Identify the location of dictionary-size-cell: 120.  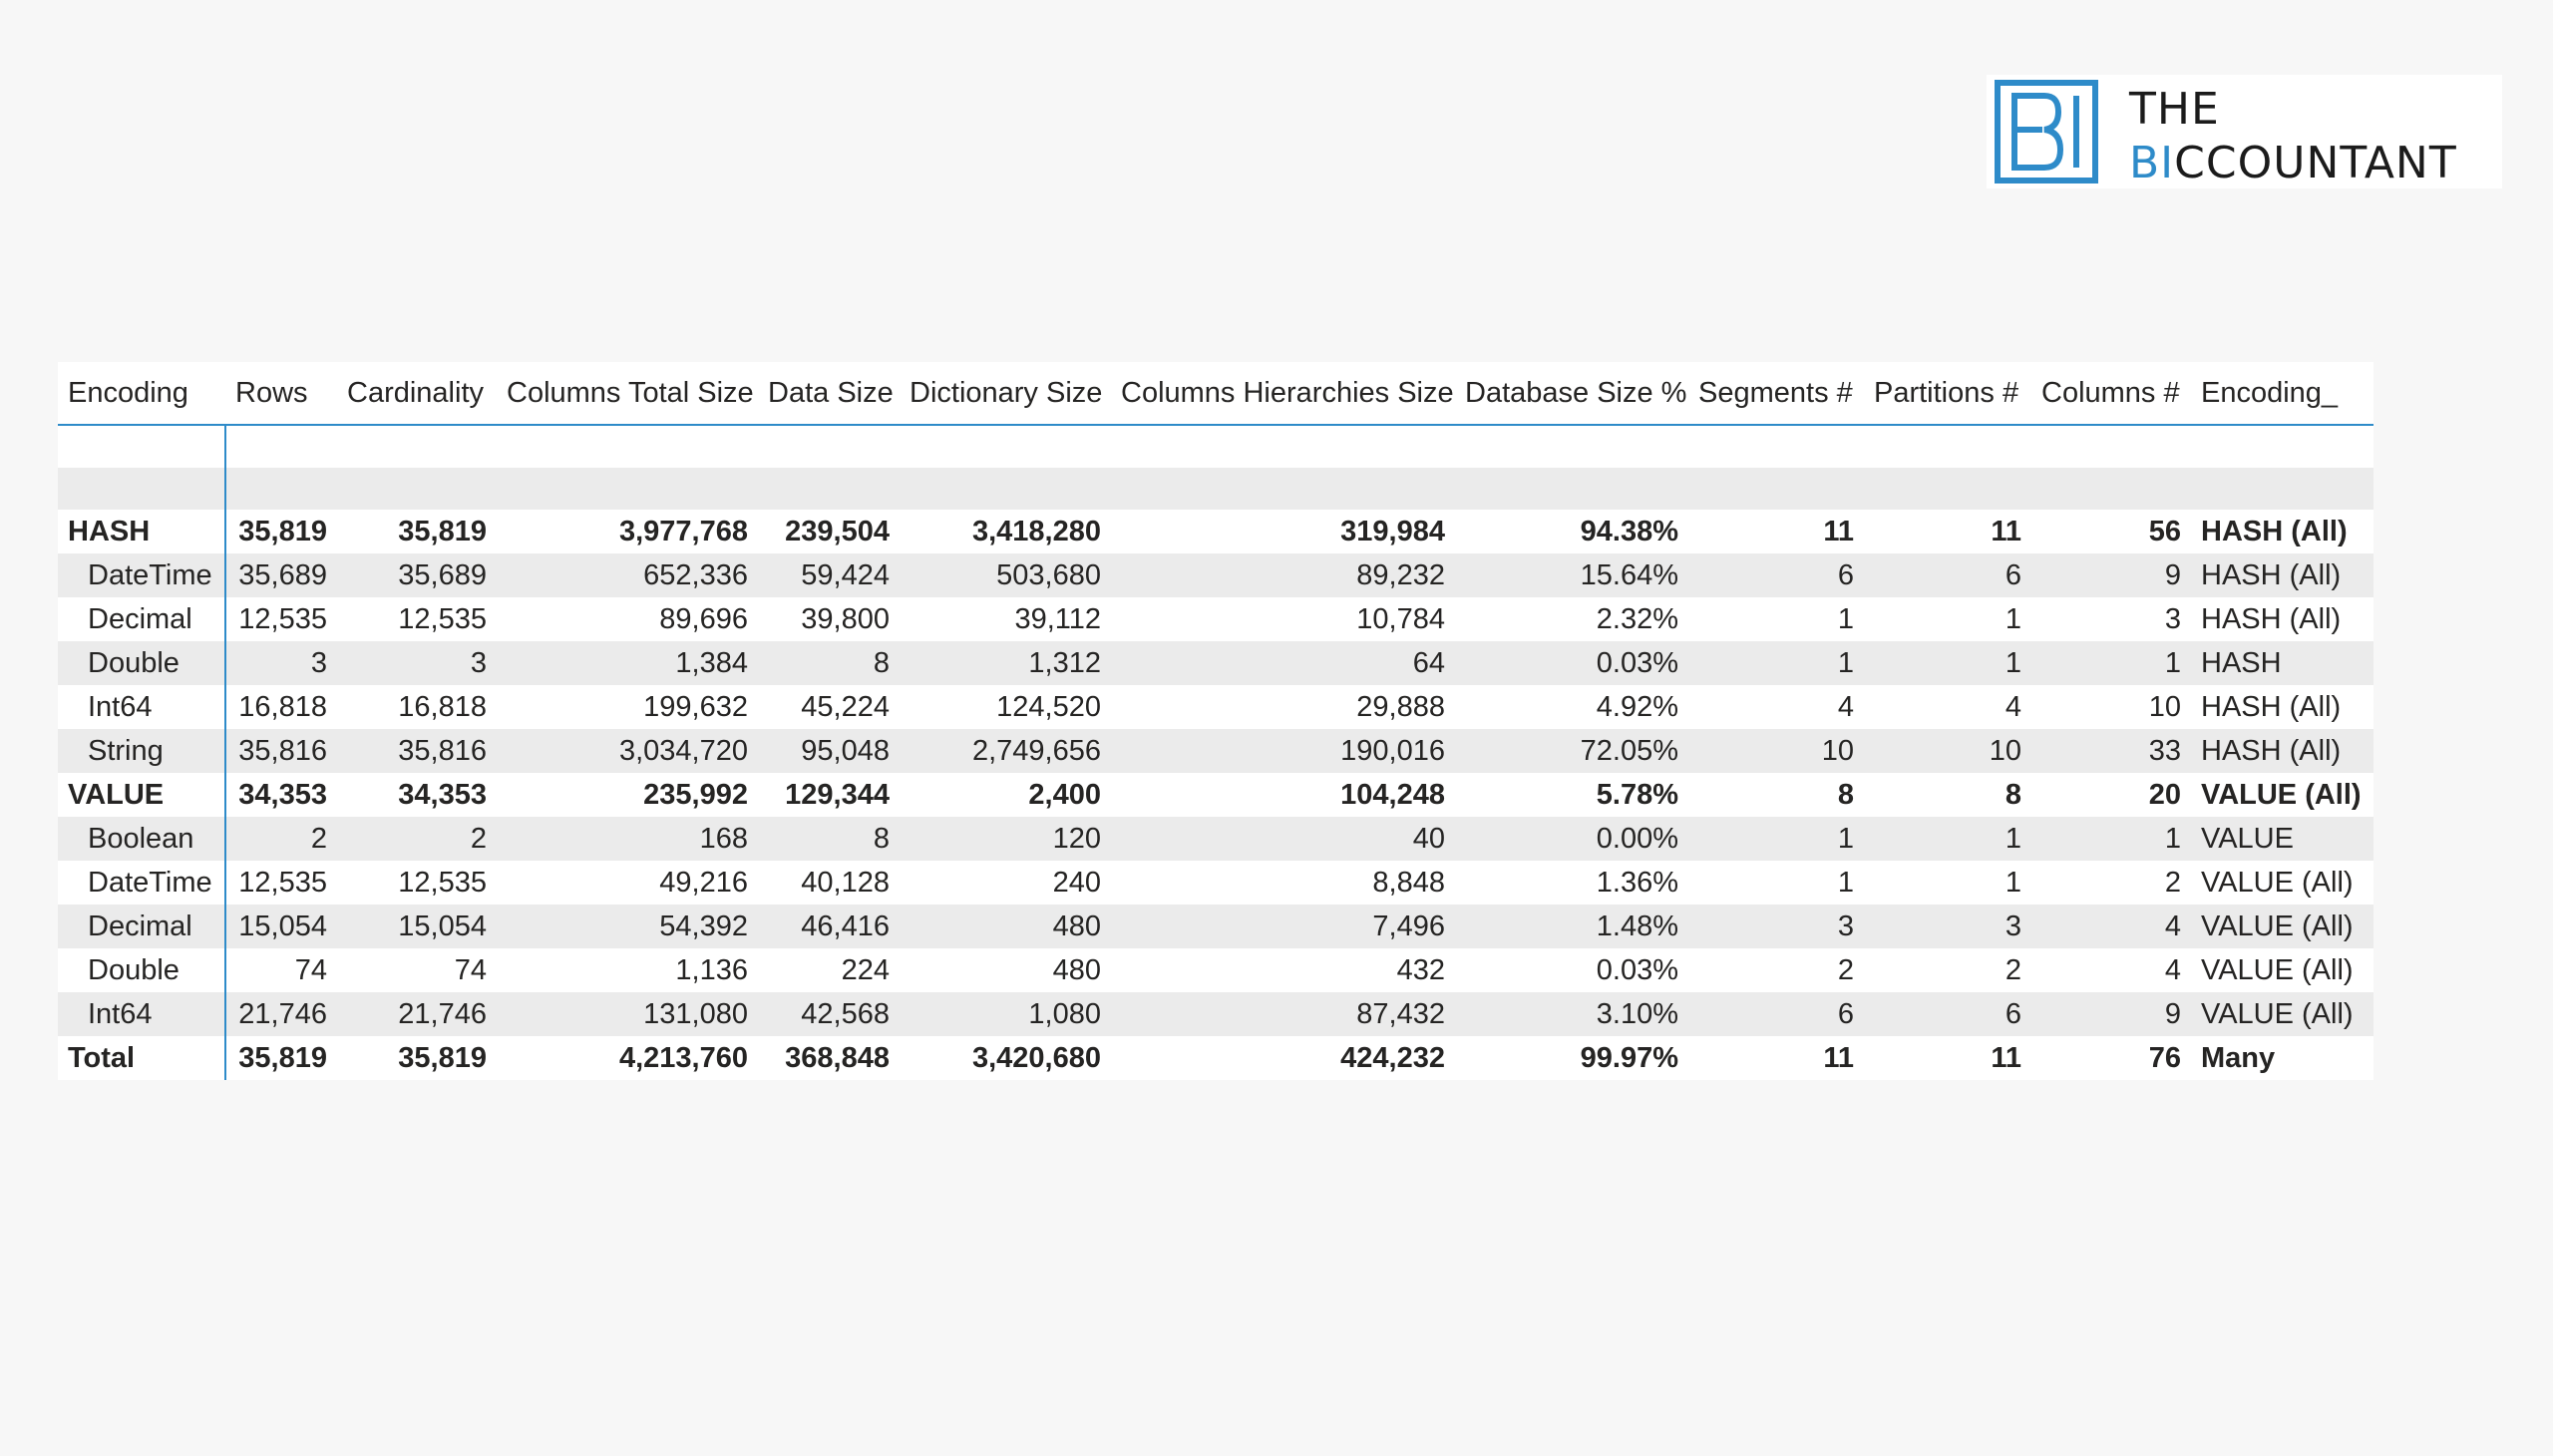
(1006, 839).